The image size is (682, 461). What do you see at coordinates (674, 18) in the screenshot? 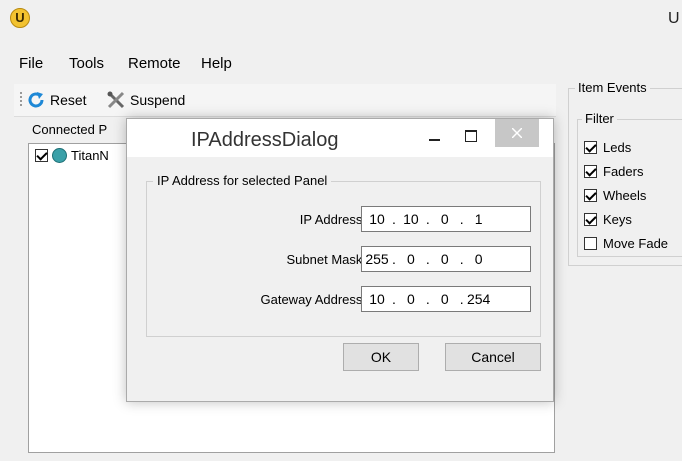
I see `window-title: U` at bounding box center [674, 18].